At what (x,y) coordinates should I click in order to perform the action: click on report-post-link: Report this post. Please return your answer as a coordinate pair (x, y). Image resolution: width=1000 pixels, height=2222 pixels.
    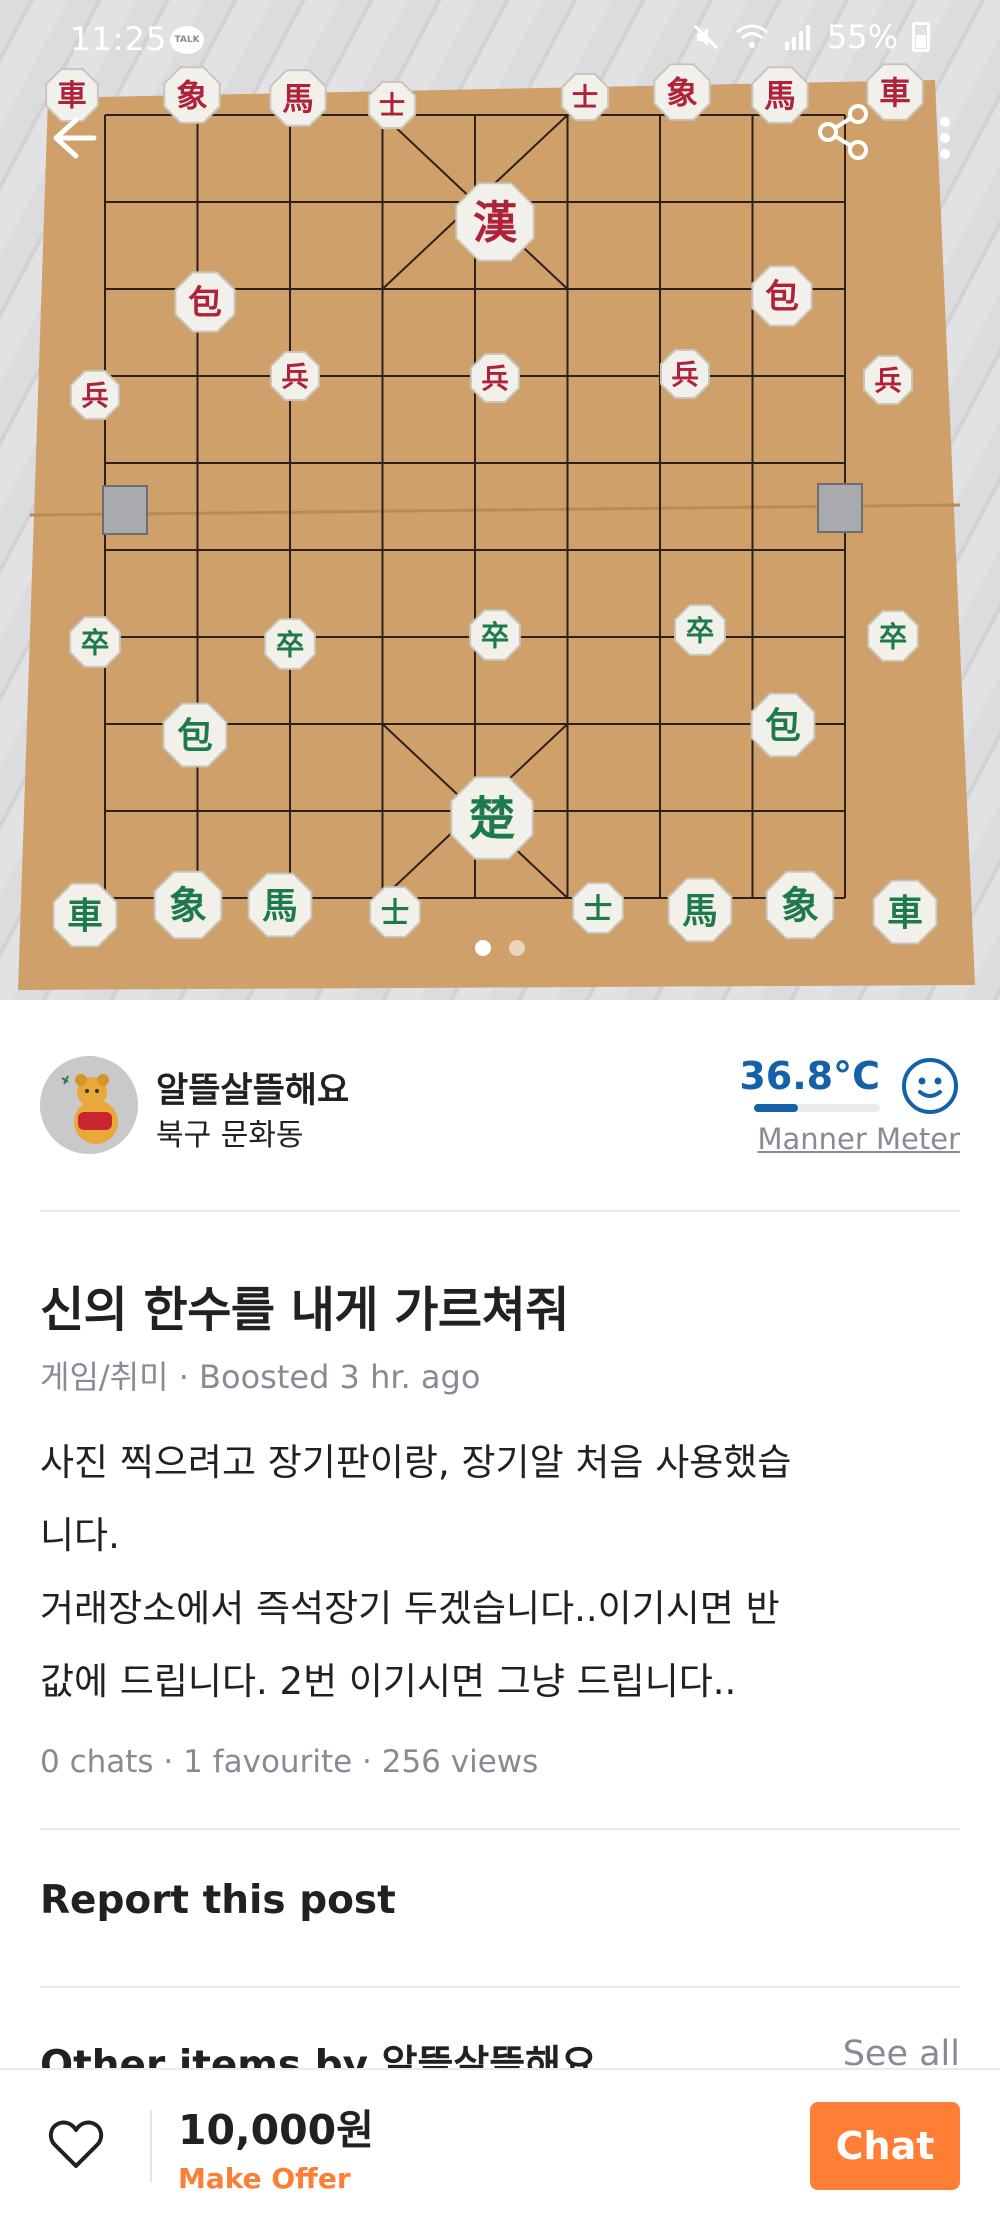
    Looking at the image, I should click on (218, 1900).